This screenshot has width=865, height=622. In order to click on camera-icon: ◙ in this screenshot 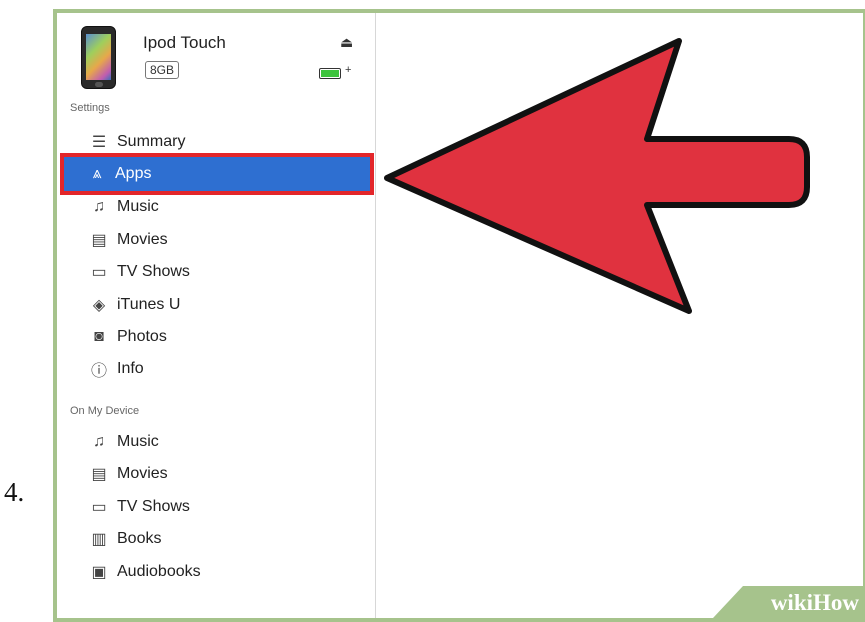, I will do `click(99, 336)`.